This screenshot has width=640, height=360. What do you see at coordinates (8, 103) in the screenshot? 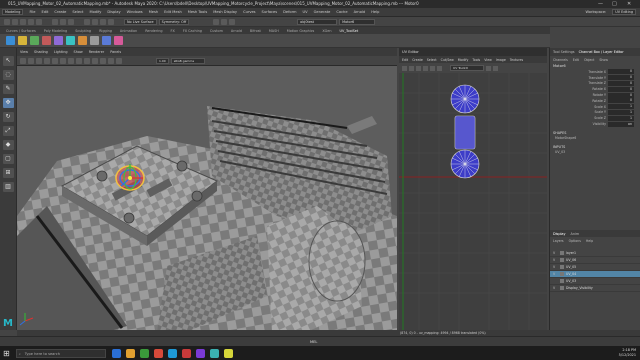
I see `move-tool-icon: ✥` at bounding box center [8, 103].